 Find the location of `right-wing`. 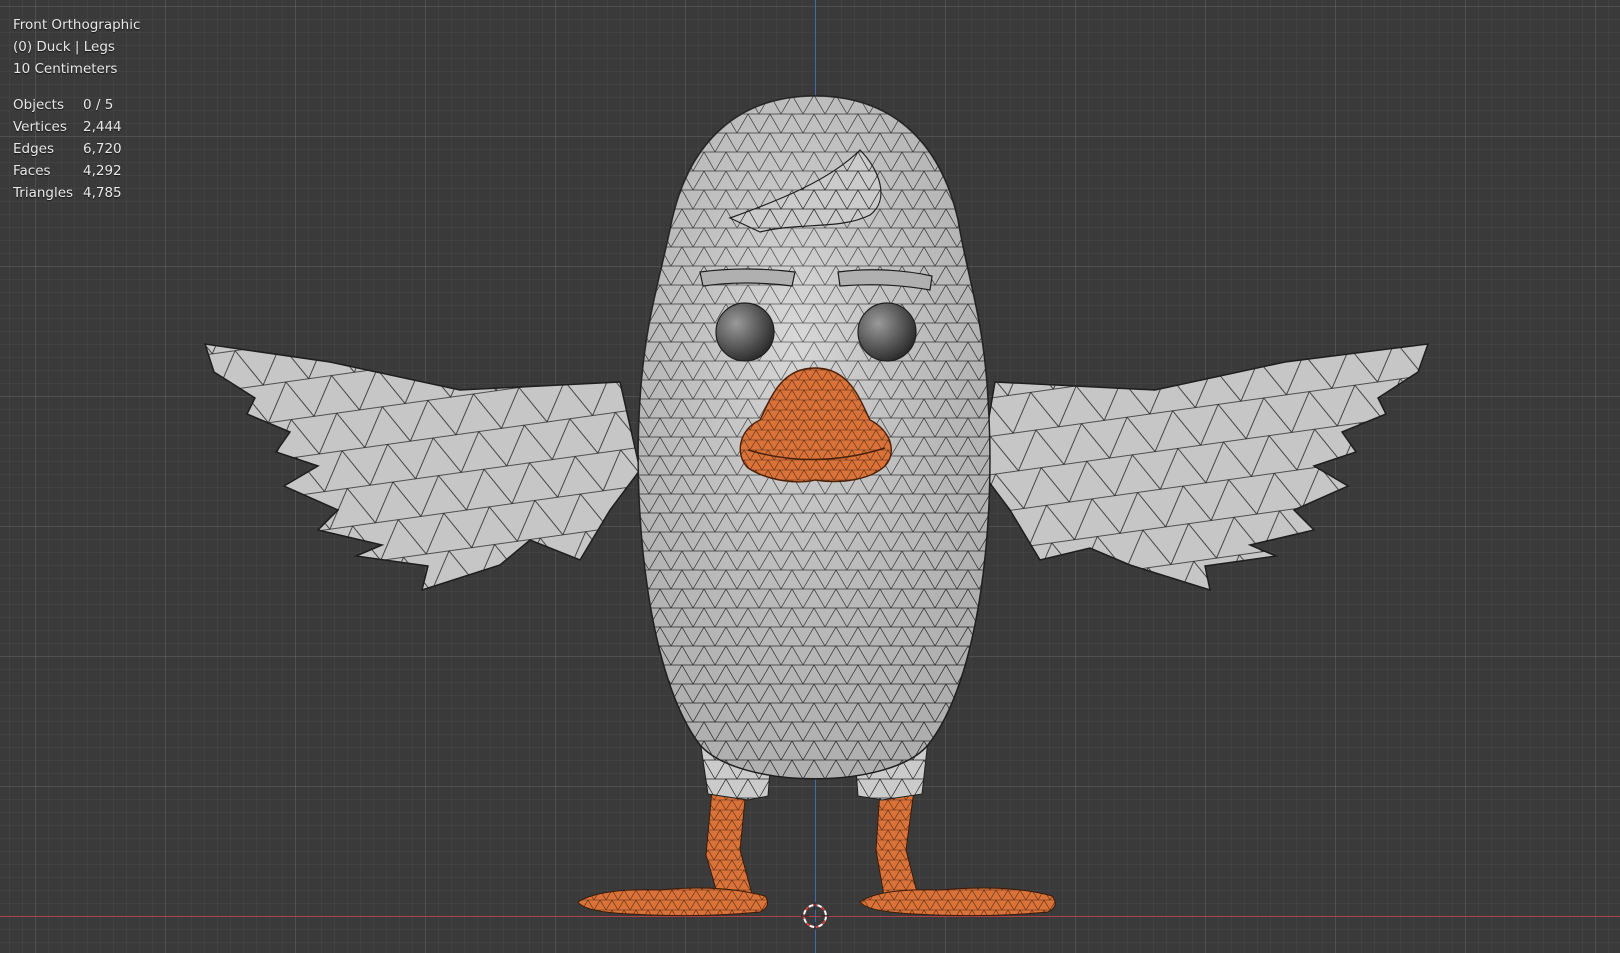

right-wing is located at coordinates (1204, 467).